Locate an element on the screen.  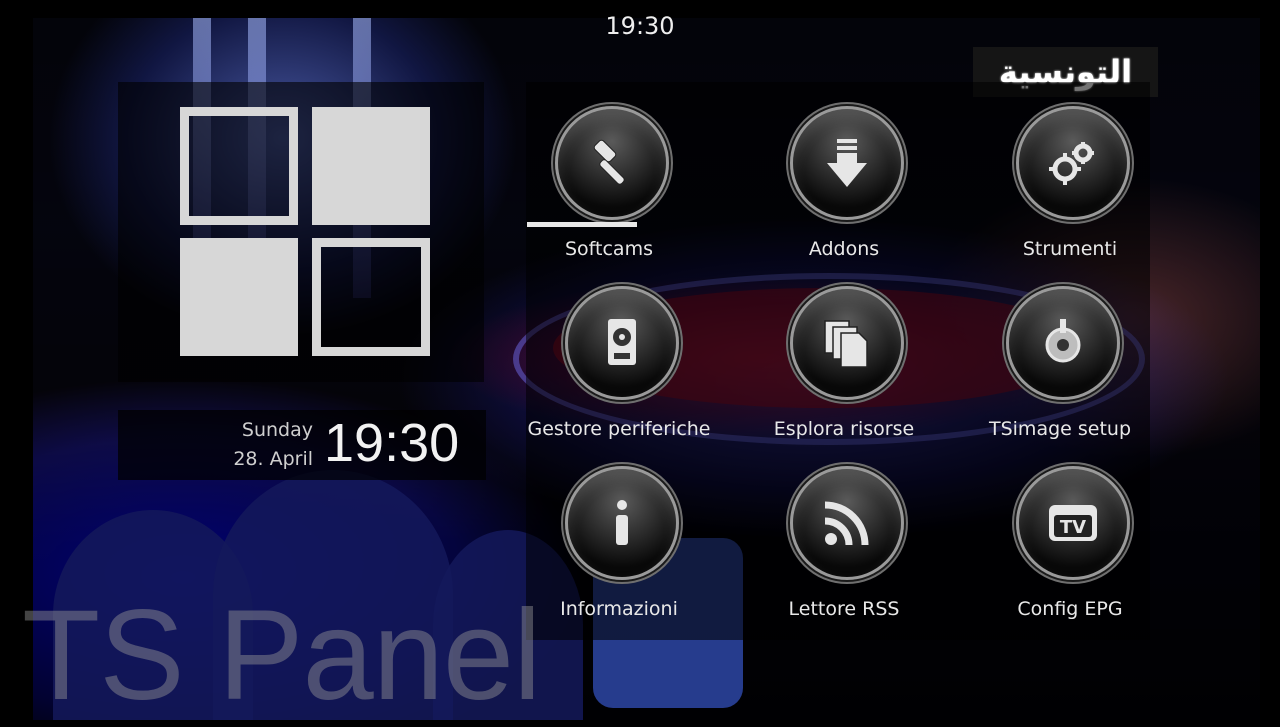
top-clock: 19:30 is located at coordinates (640, 26).